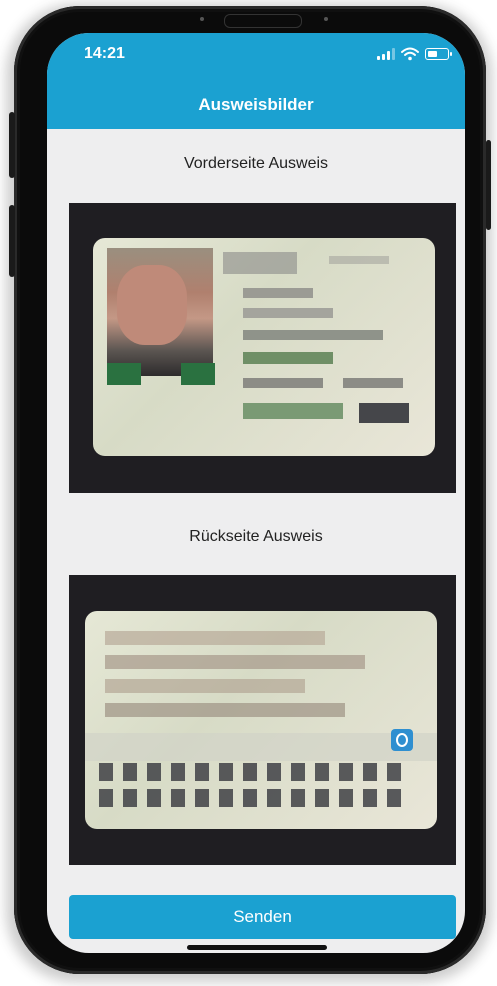 The height and width of the screenshot is (986, 497). I want to click on app-header: 14:21 Ausweisbilder, so click(256, 81).